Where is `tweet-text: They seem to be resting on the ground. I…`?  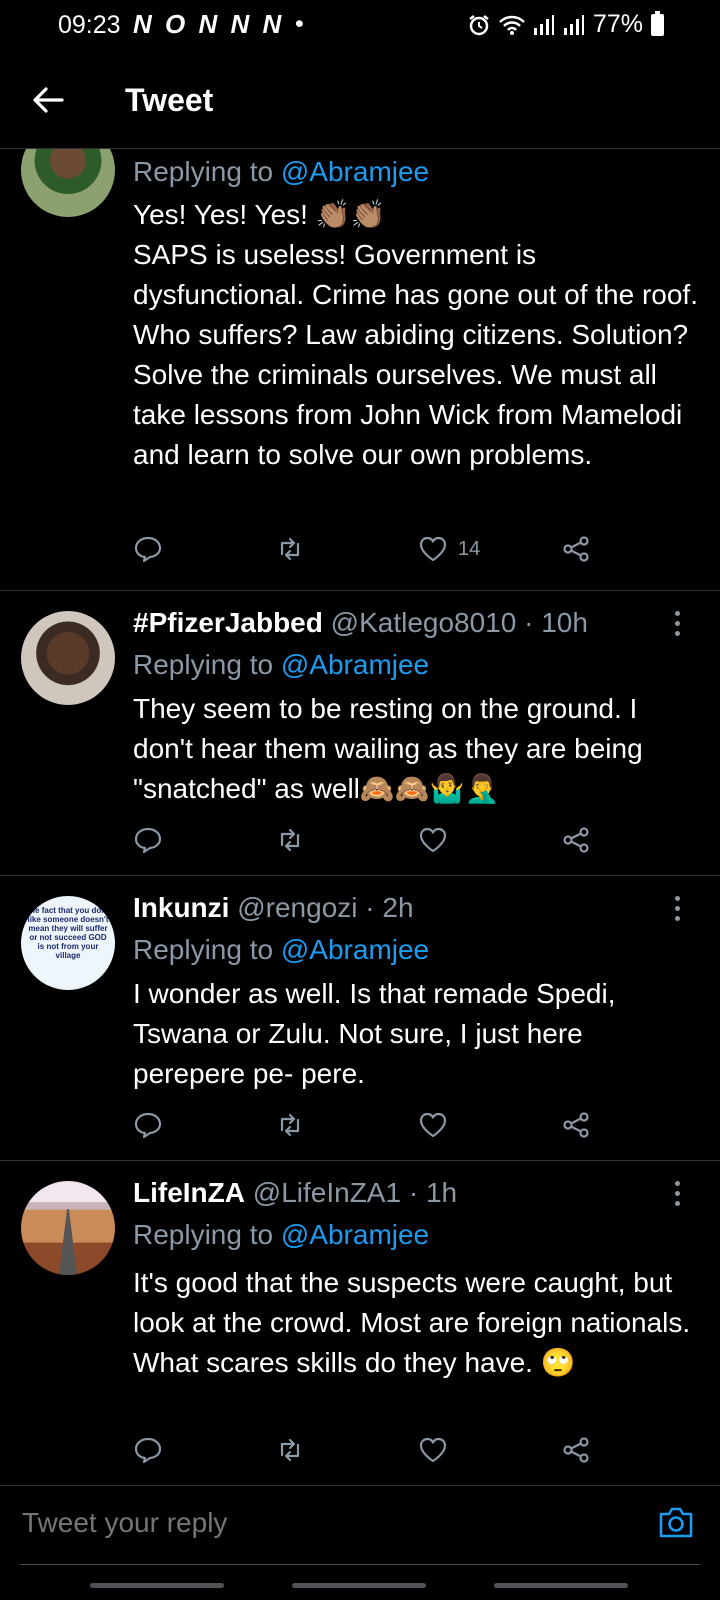 tweet-text: They seem to be resting on the ground. I… is located at coordinates (388, 748).